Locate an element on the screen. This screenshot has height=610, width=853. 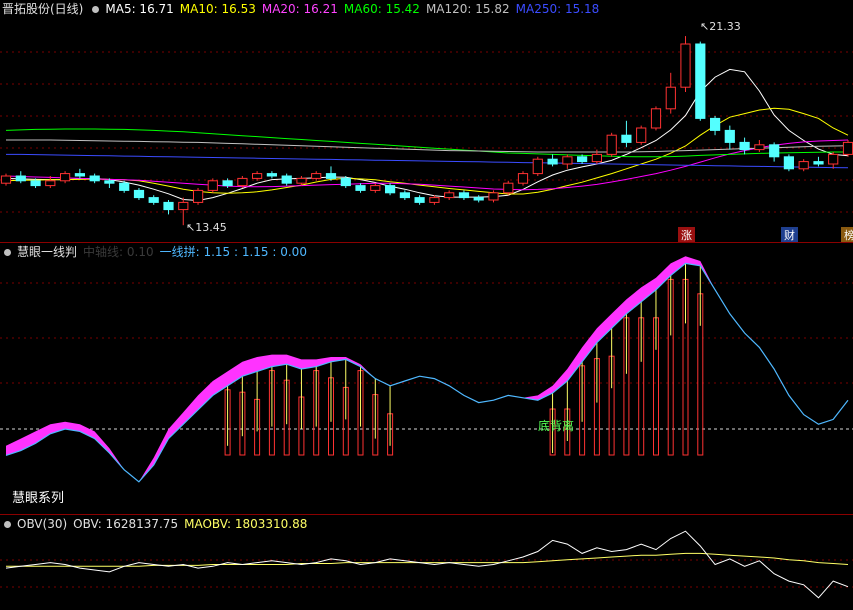
ma-legend-item: MA250: 15.18 is located at coordinates (557, 9).